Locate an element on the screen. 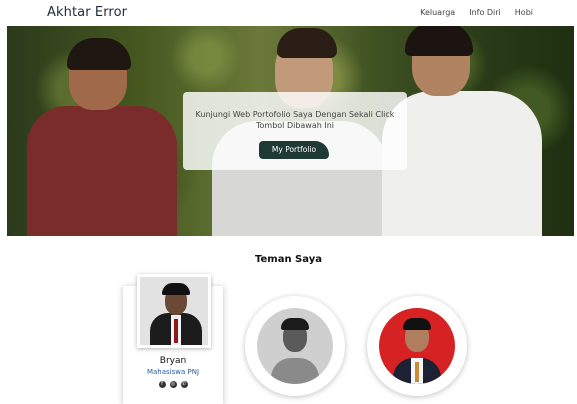 The image size is (577, 404). nav-links: Keluarga Info Diri Hobi is located at coordinates (476, 12).